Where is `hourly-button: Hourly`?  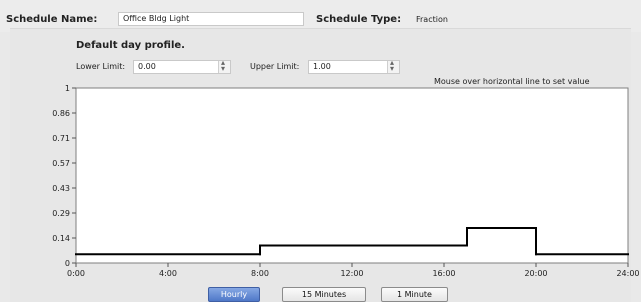
hourly-button: Hourly is located at coordinates (234, 294).